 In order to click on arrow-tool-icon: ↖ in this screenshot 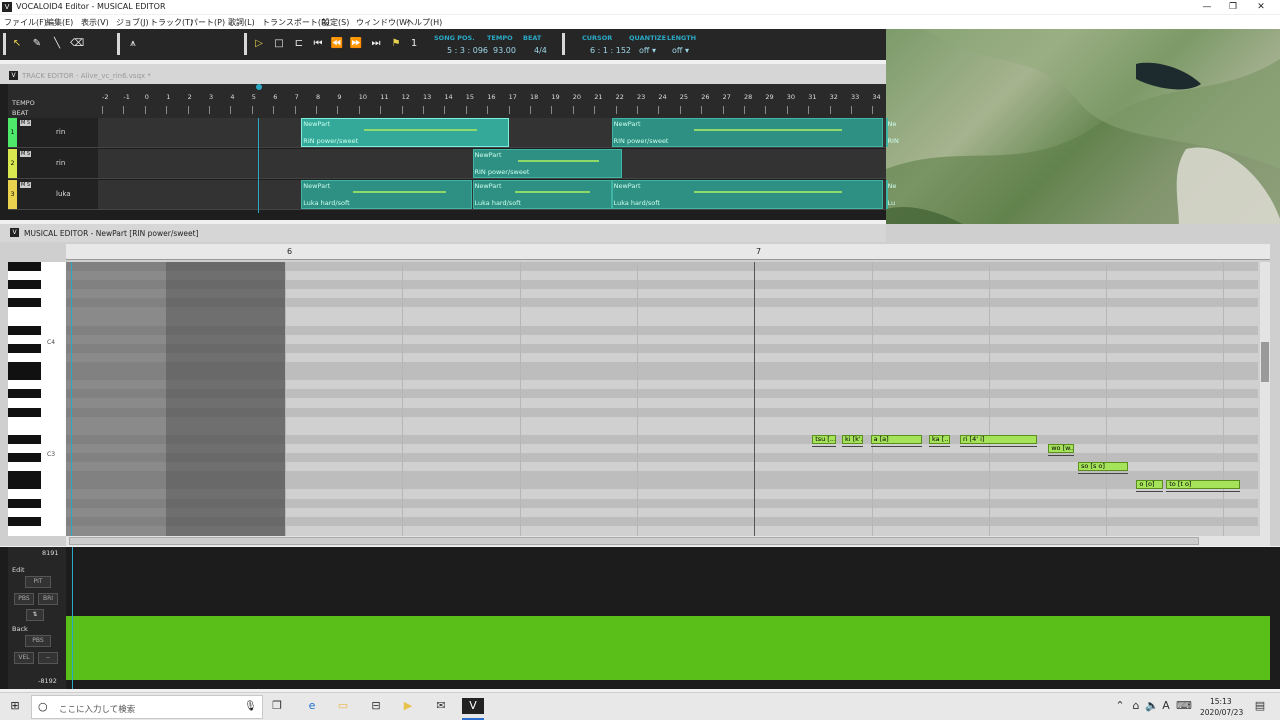, I will do `click(17, 44)`.